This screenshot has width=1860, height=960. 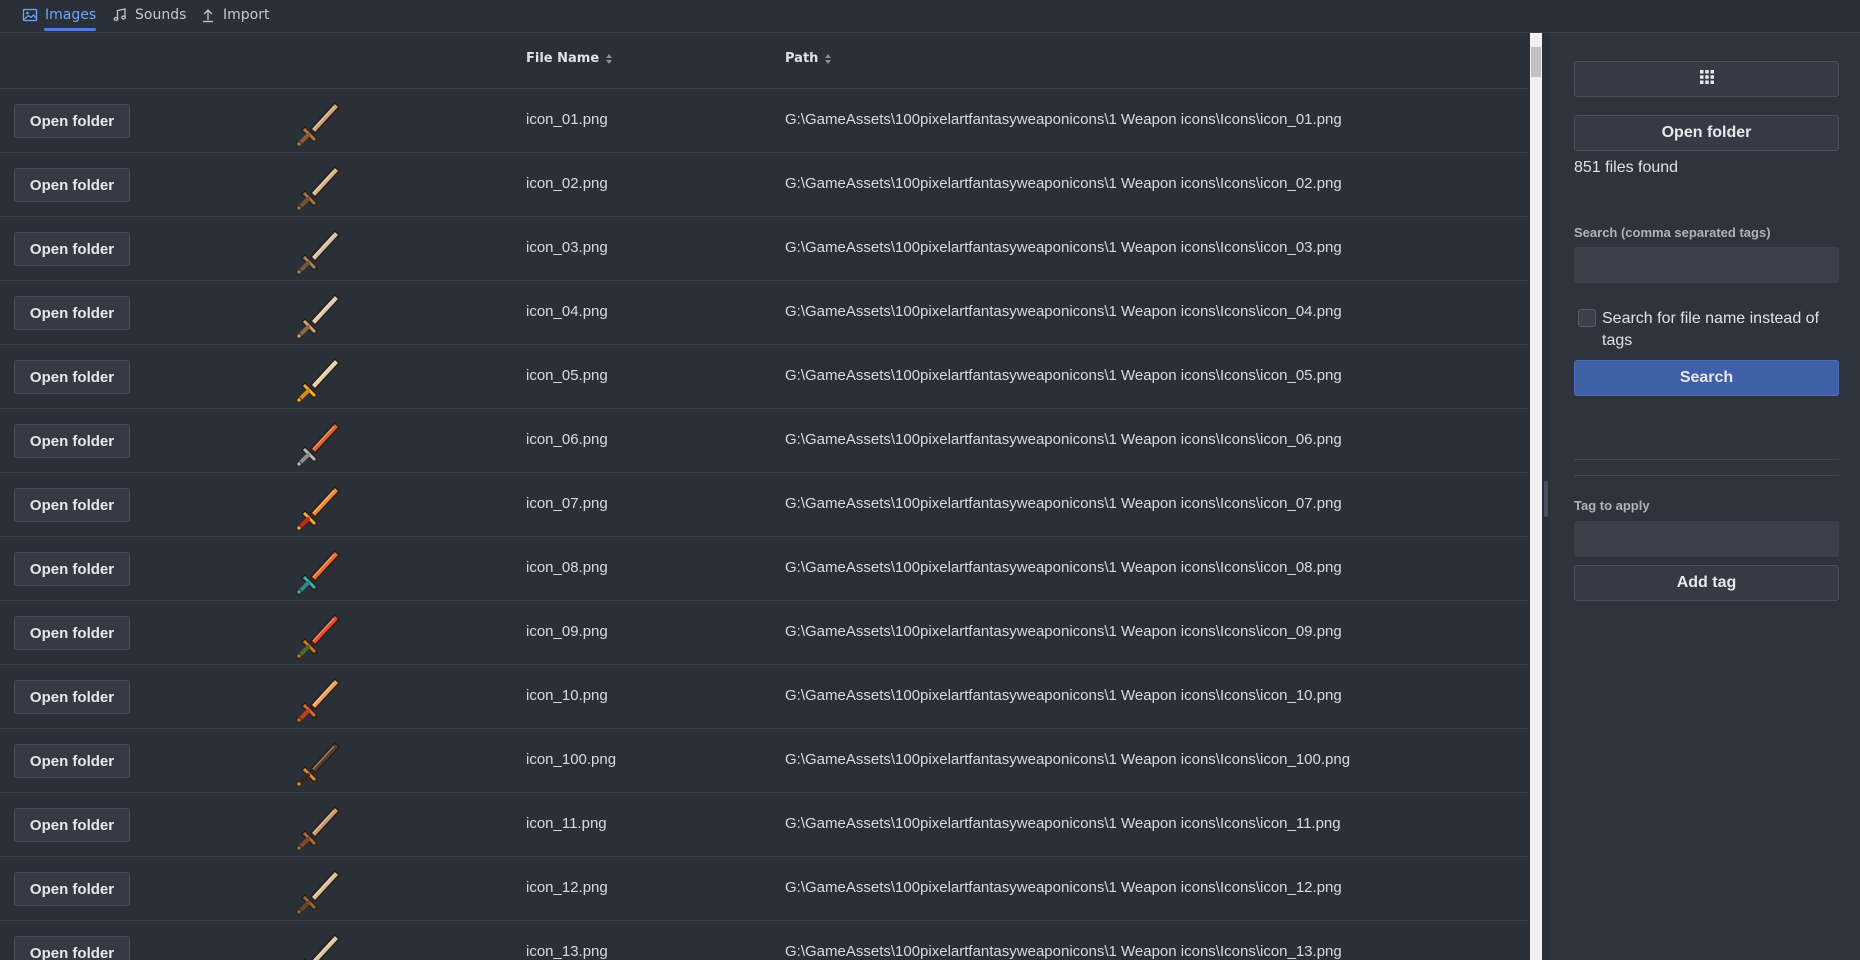 I want to click on tab-label: Sounds, so click(x=161, y=15).